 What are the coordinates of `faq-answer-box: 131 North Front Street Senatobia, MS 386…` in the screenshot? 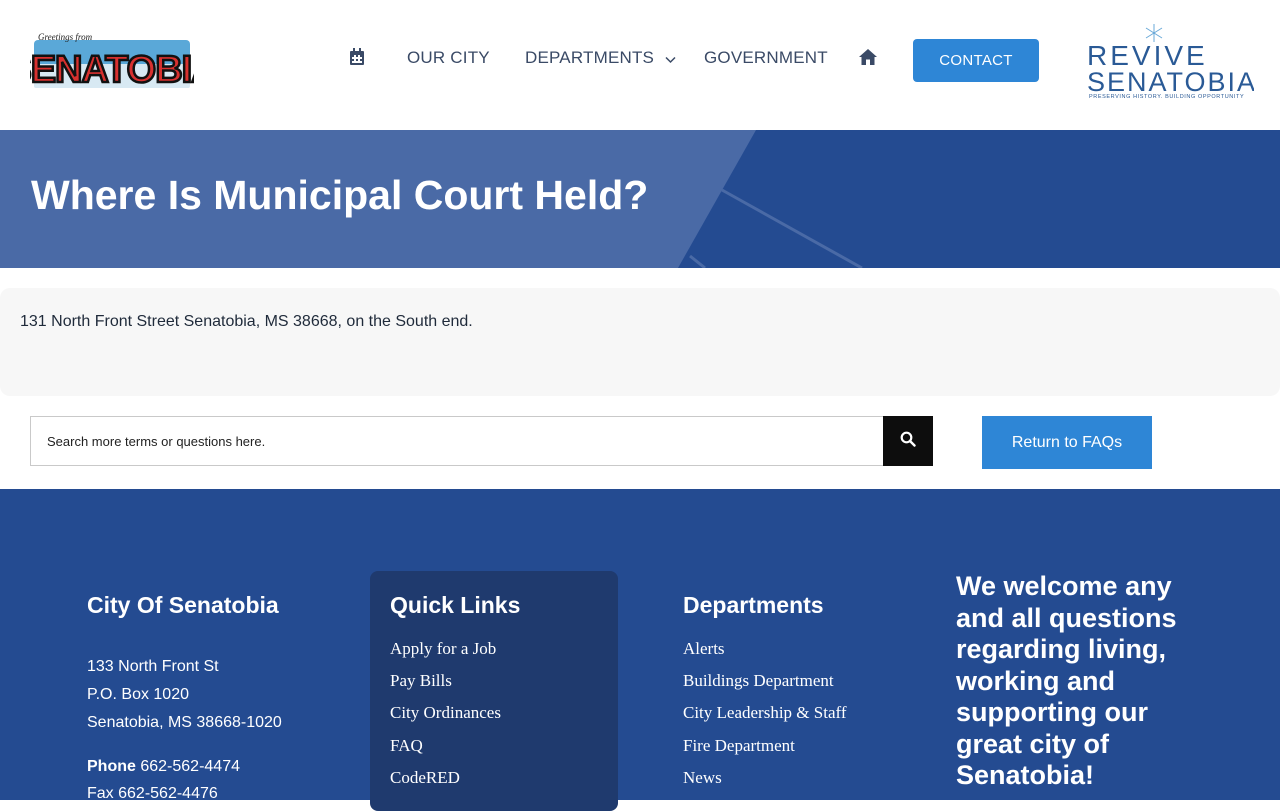 It's located at (640, 342).